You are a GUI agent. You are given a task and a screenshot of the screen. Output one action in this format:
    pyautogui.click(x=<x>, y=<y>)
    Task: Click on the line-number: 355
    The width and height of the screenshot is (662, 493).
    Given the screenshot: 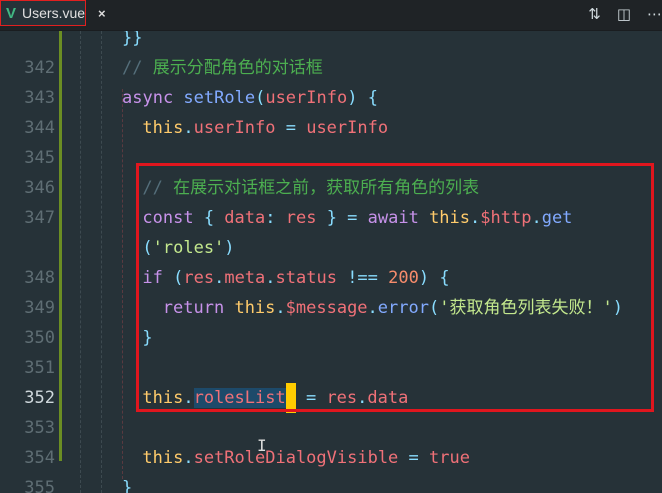 What is the action you would take?
    pyautogui.click(x=39, y=485)
    